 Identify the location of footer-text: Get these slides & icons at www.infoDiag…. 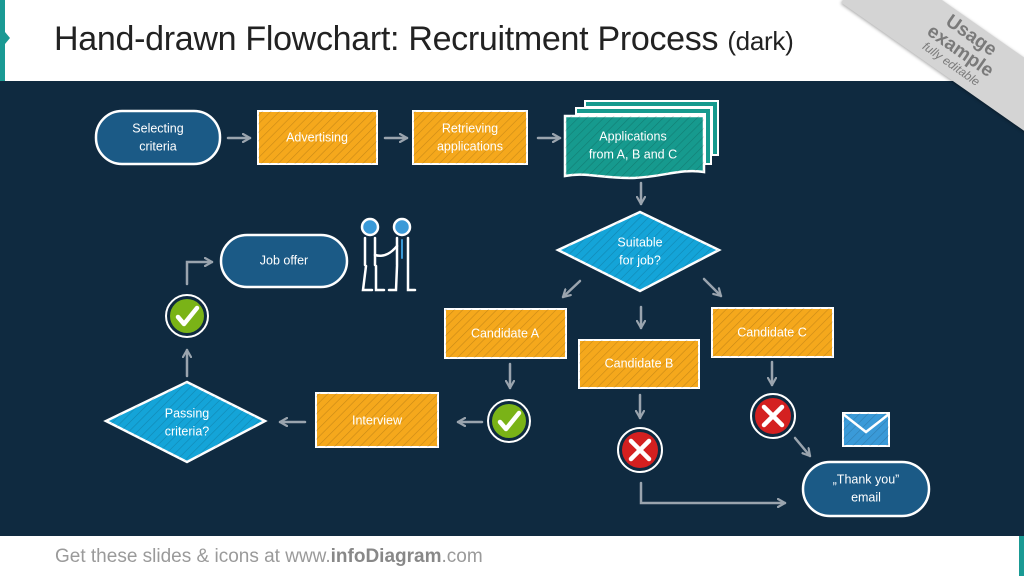
(269, 557).